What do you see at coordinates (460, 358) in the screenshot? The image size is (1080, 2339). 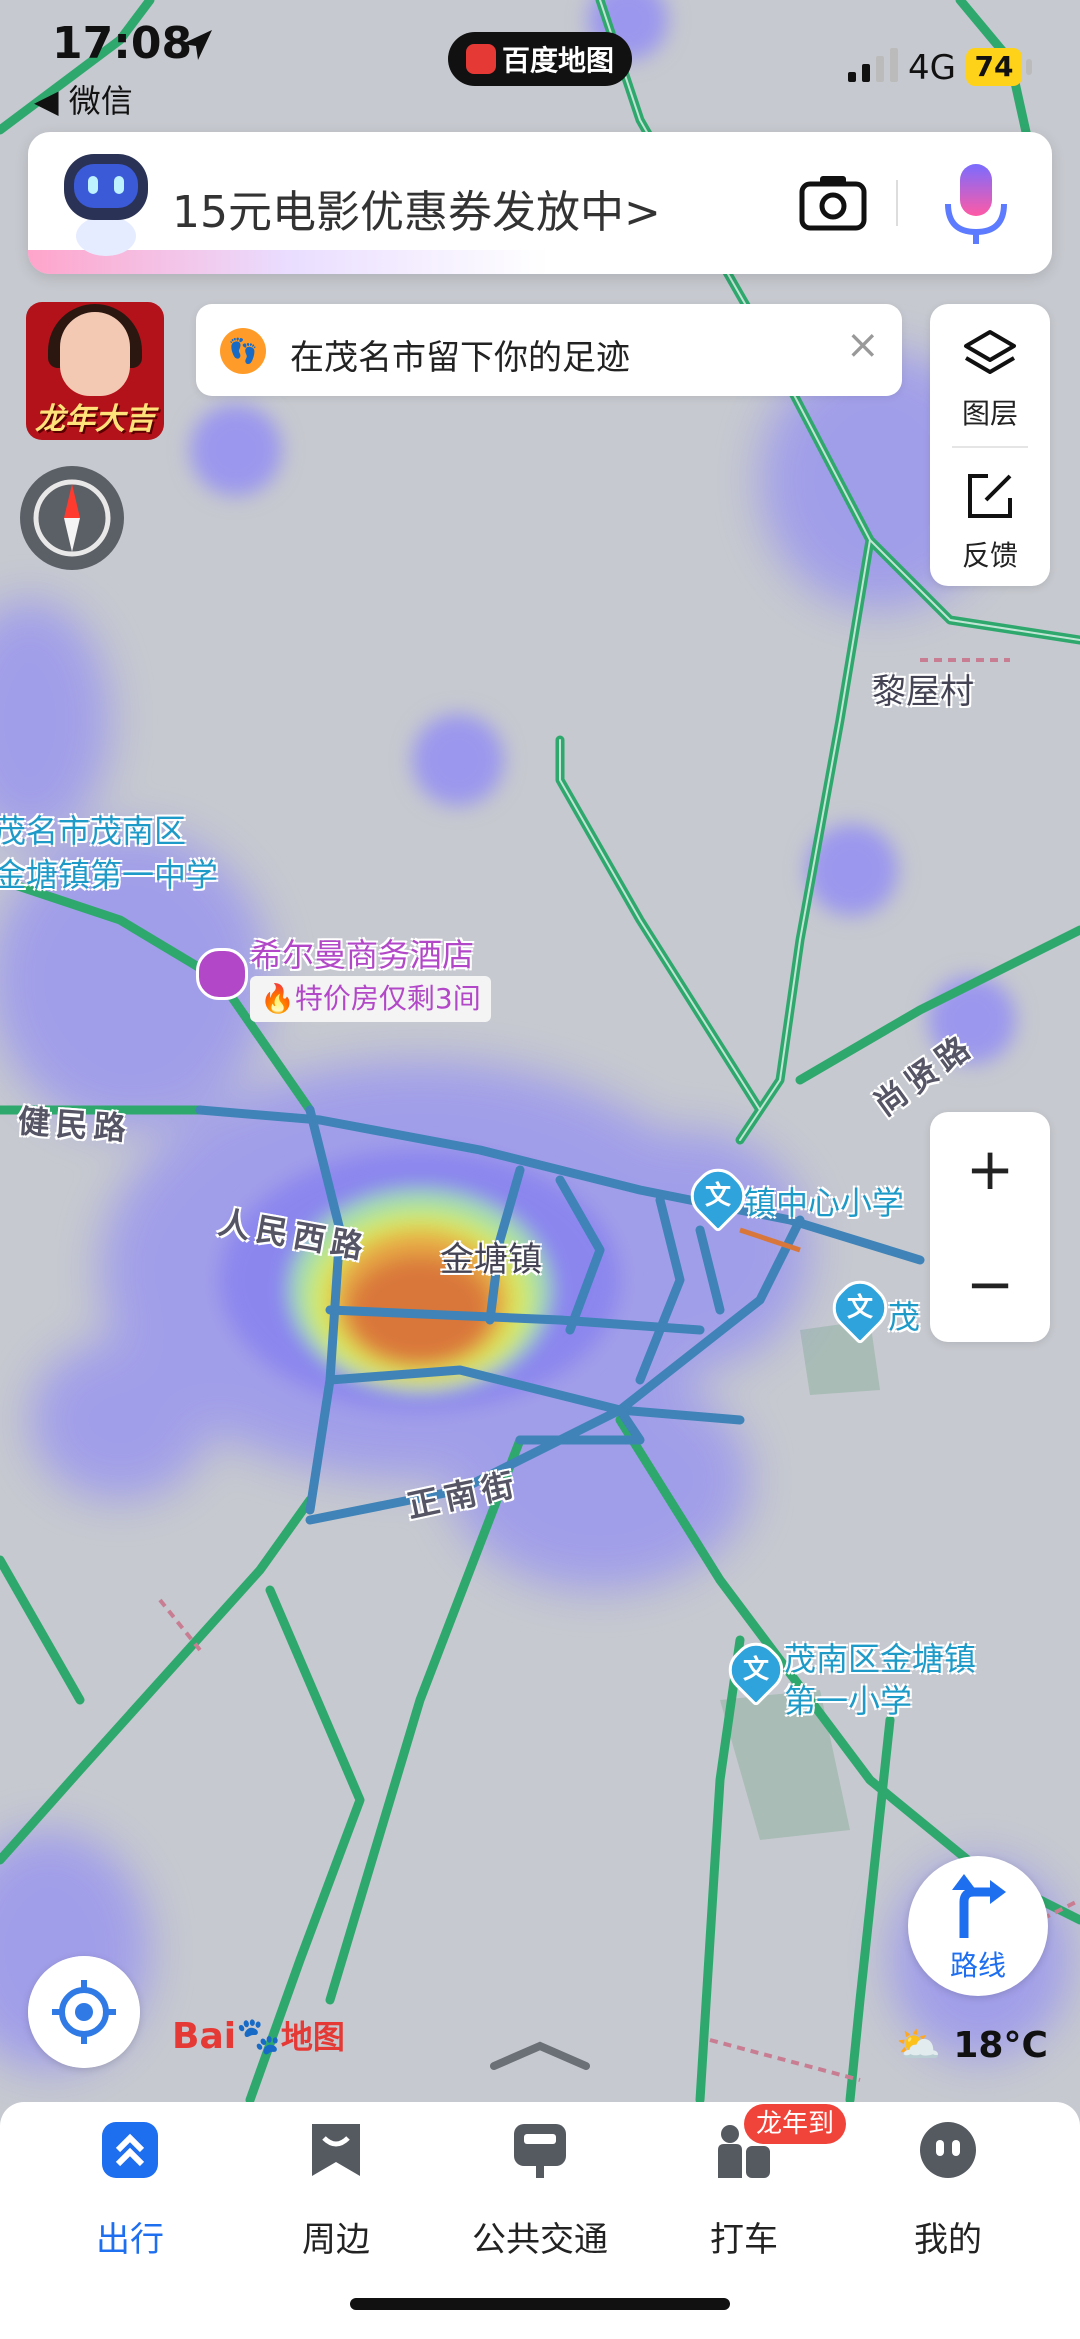 I see `toast-text: 在茂名市留下你的足迹` at bounding box center [460, 358].